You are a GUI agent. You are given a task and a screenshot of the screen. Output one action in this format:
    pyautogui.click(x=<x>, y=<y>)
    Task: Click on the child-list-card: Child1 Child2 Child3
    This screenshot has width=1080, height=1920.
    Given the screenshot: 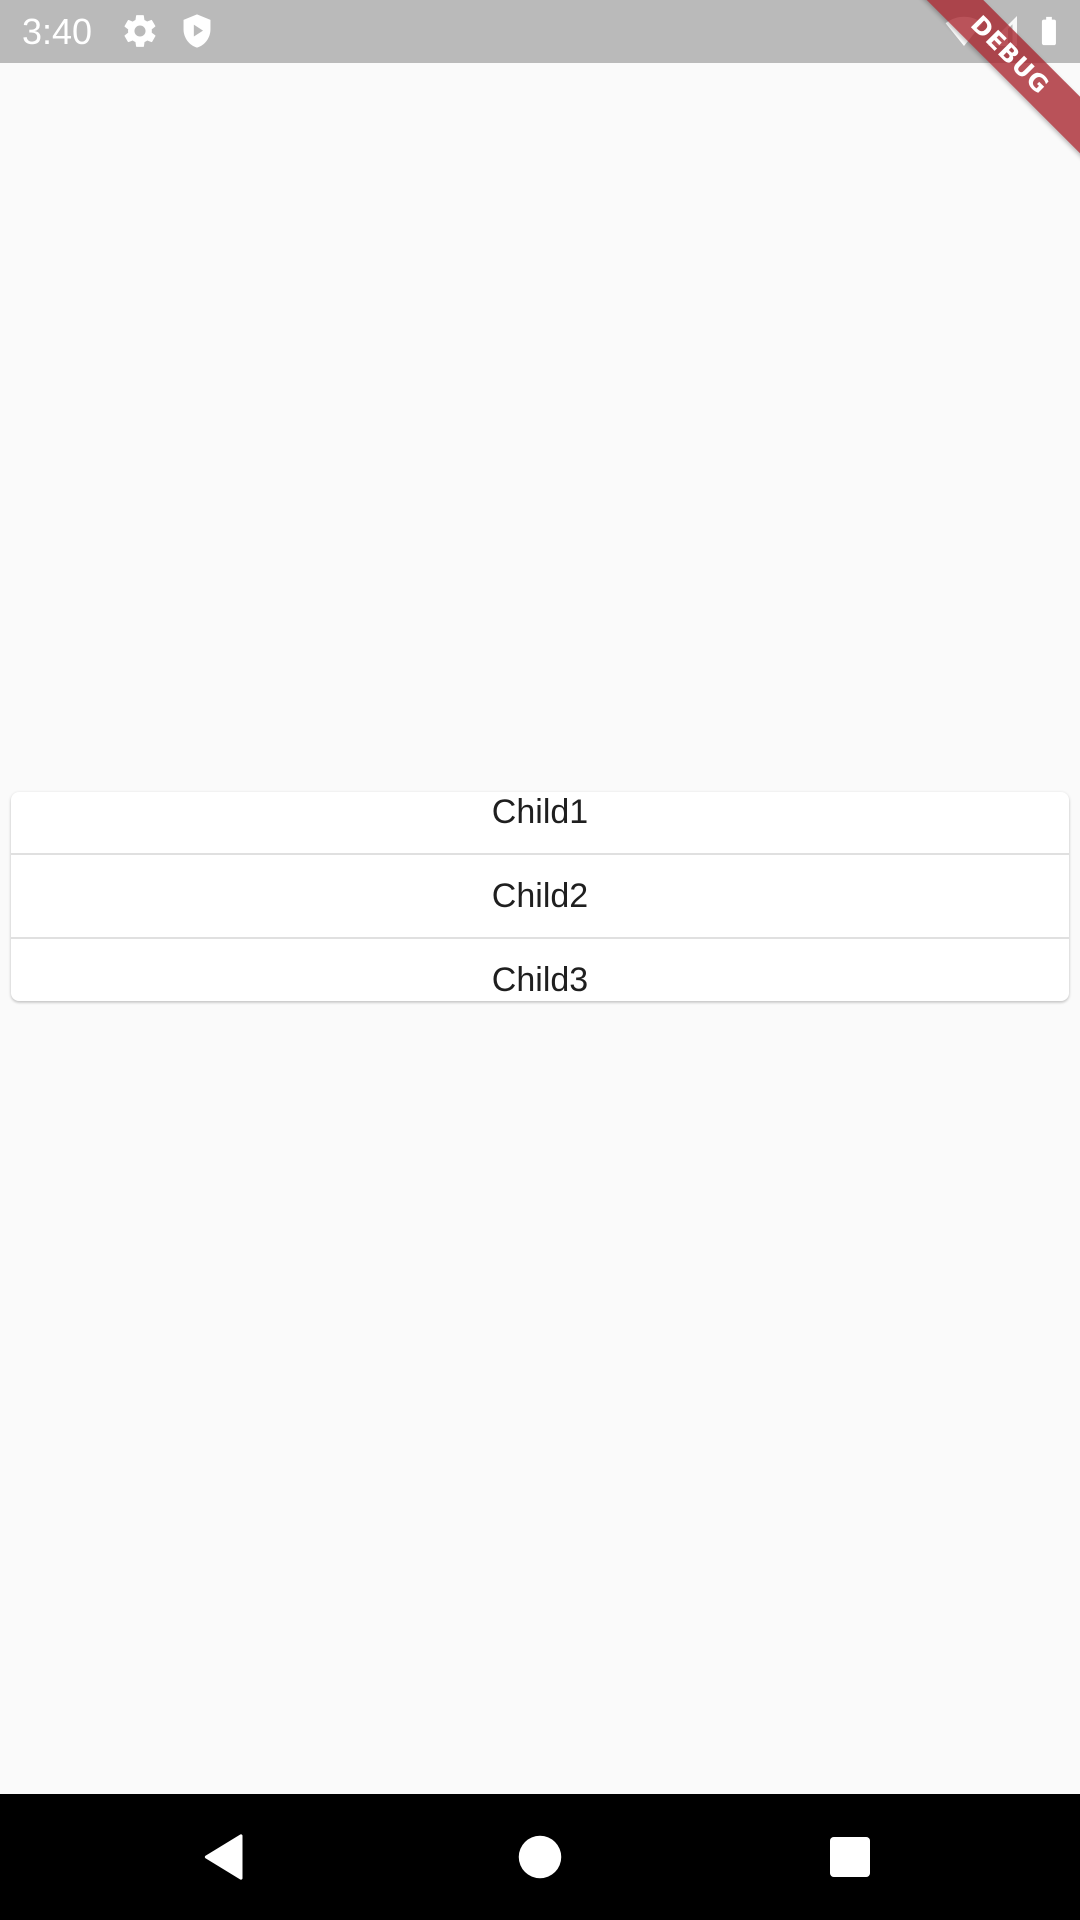 What is the action you would take?
    pyautogui.click(x=540, y=896)
    